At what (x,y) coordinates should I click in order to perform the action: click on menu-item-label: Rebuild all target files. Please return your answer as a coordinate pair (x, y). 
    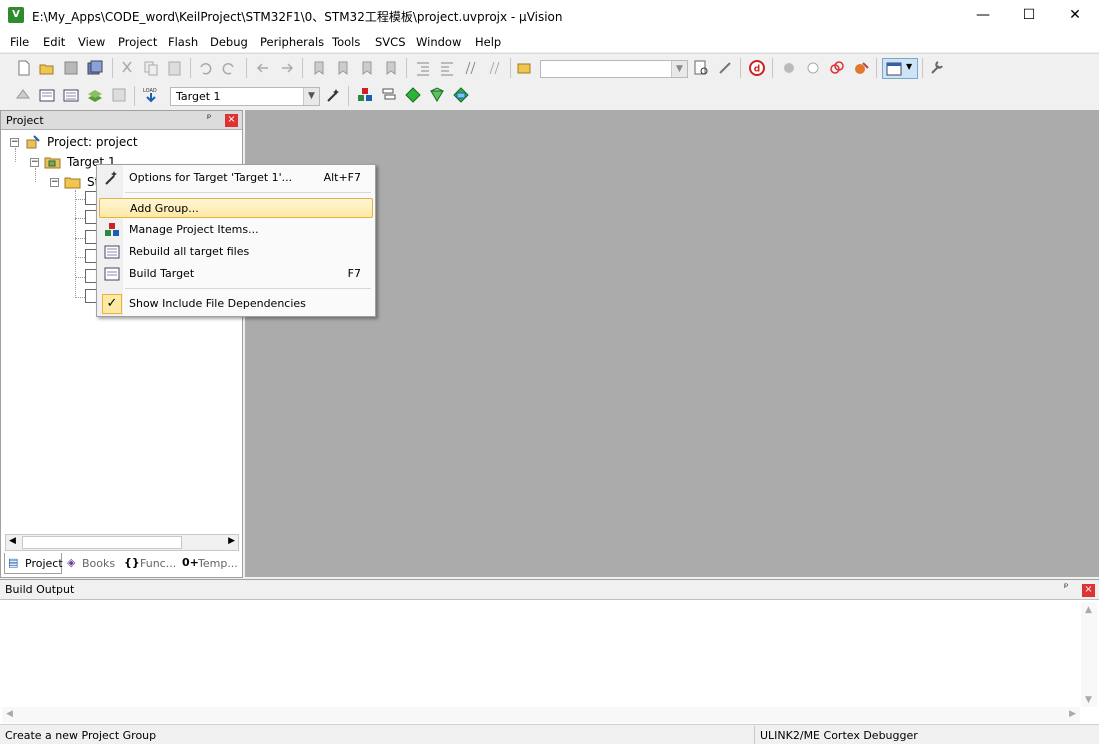
    Looking at the image, I should click on (189, 251).